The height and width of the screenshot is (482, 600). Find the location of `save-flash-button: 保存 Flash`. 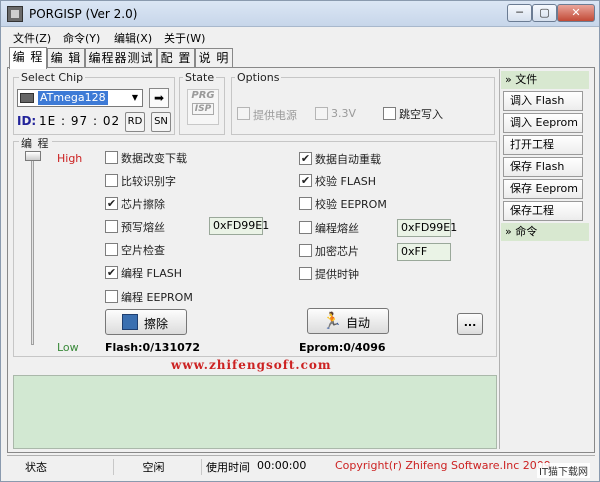

save-flash-button: 保存 Flash is located at coordinates (543, 167).